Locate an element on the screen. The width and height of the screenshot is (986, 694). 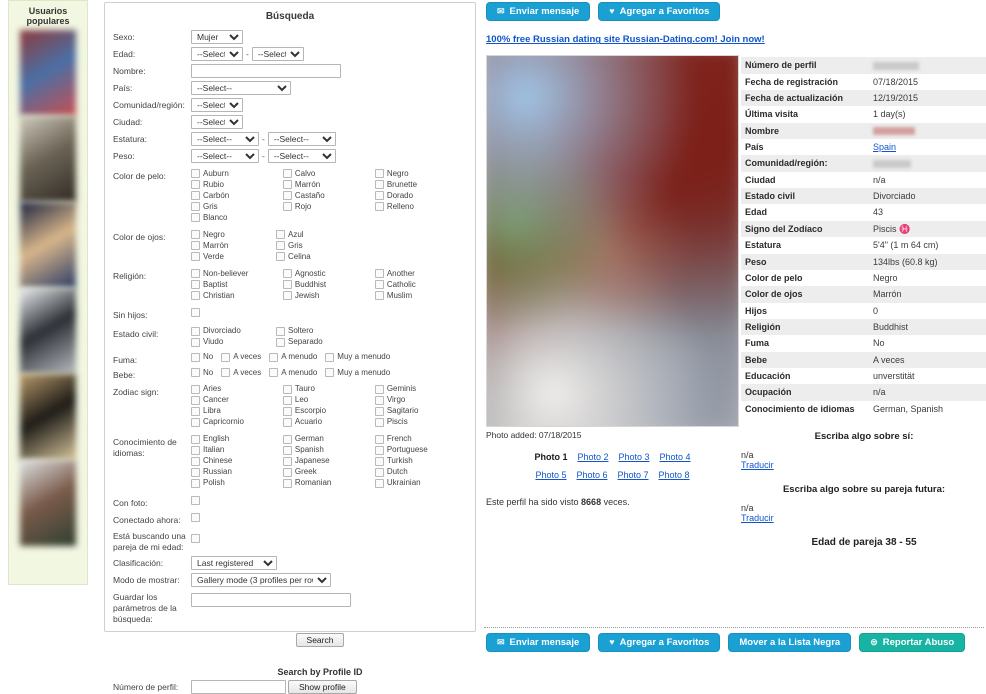
sexo-select: Mujer is located at coordinates (217, 37).